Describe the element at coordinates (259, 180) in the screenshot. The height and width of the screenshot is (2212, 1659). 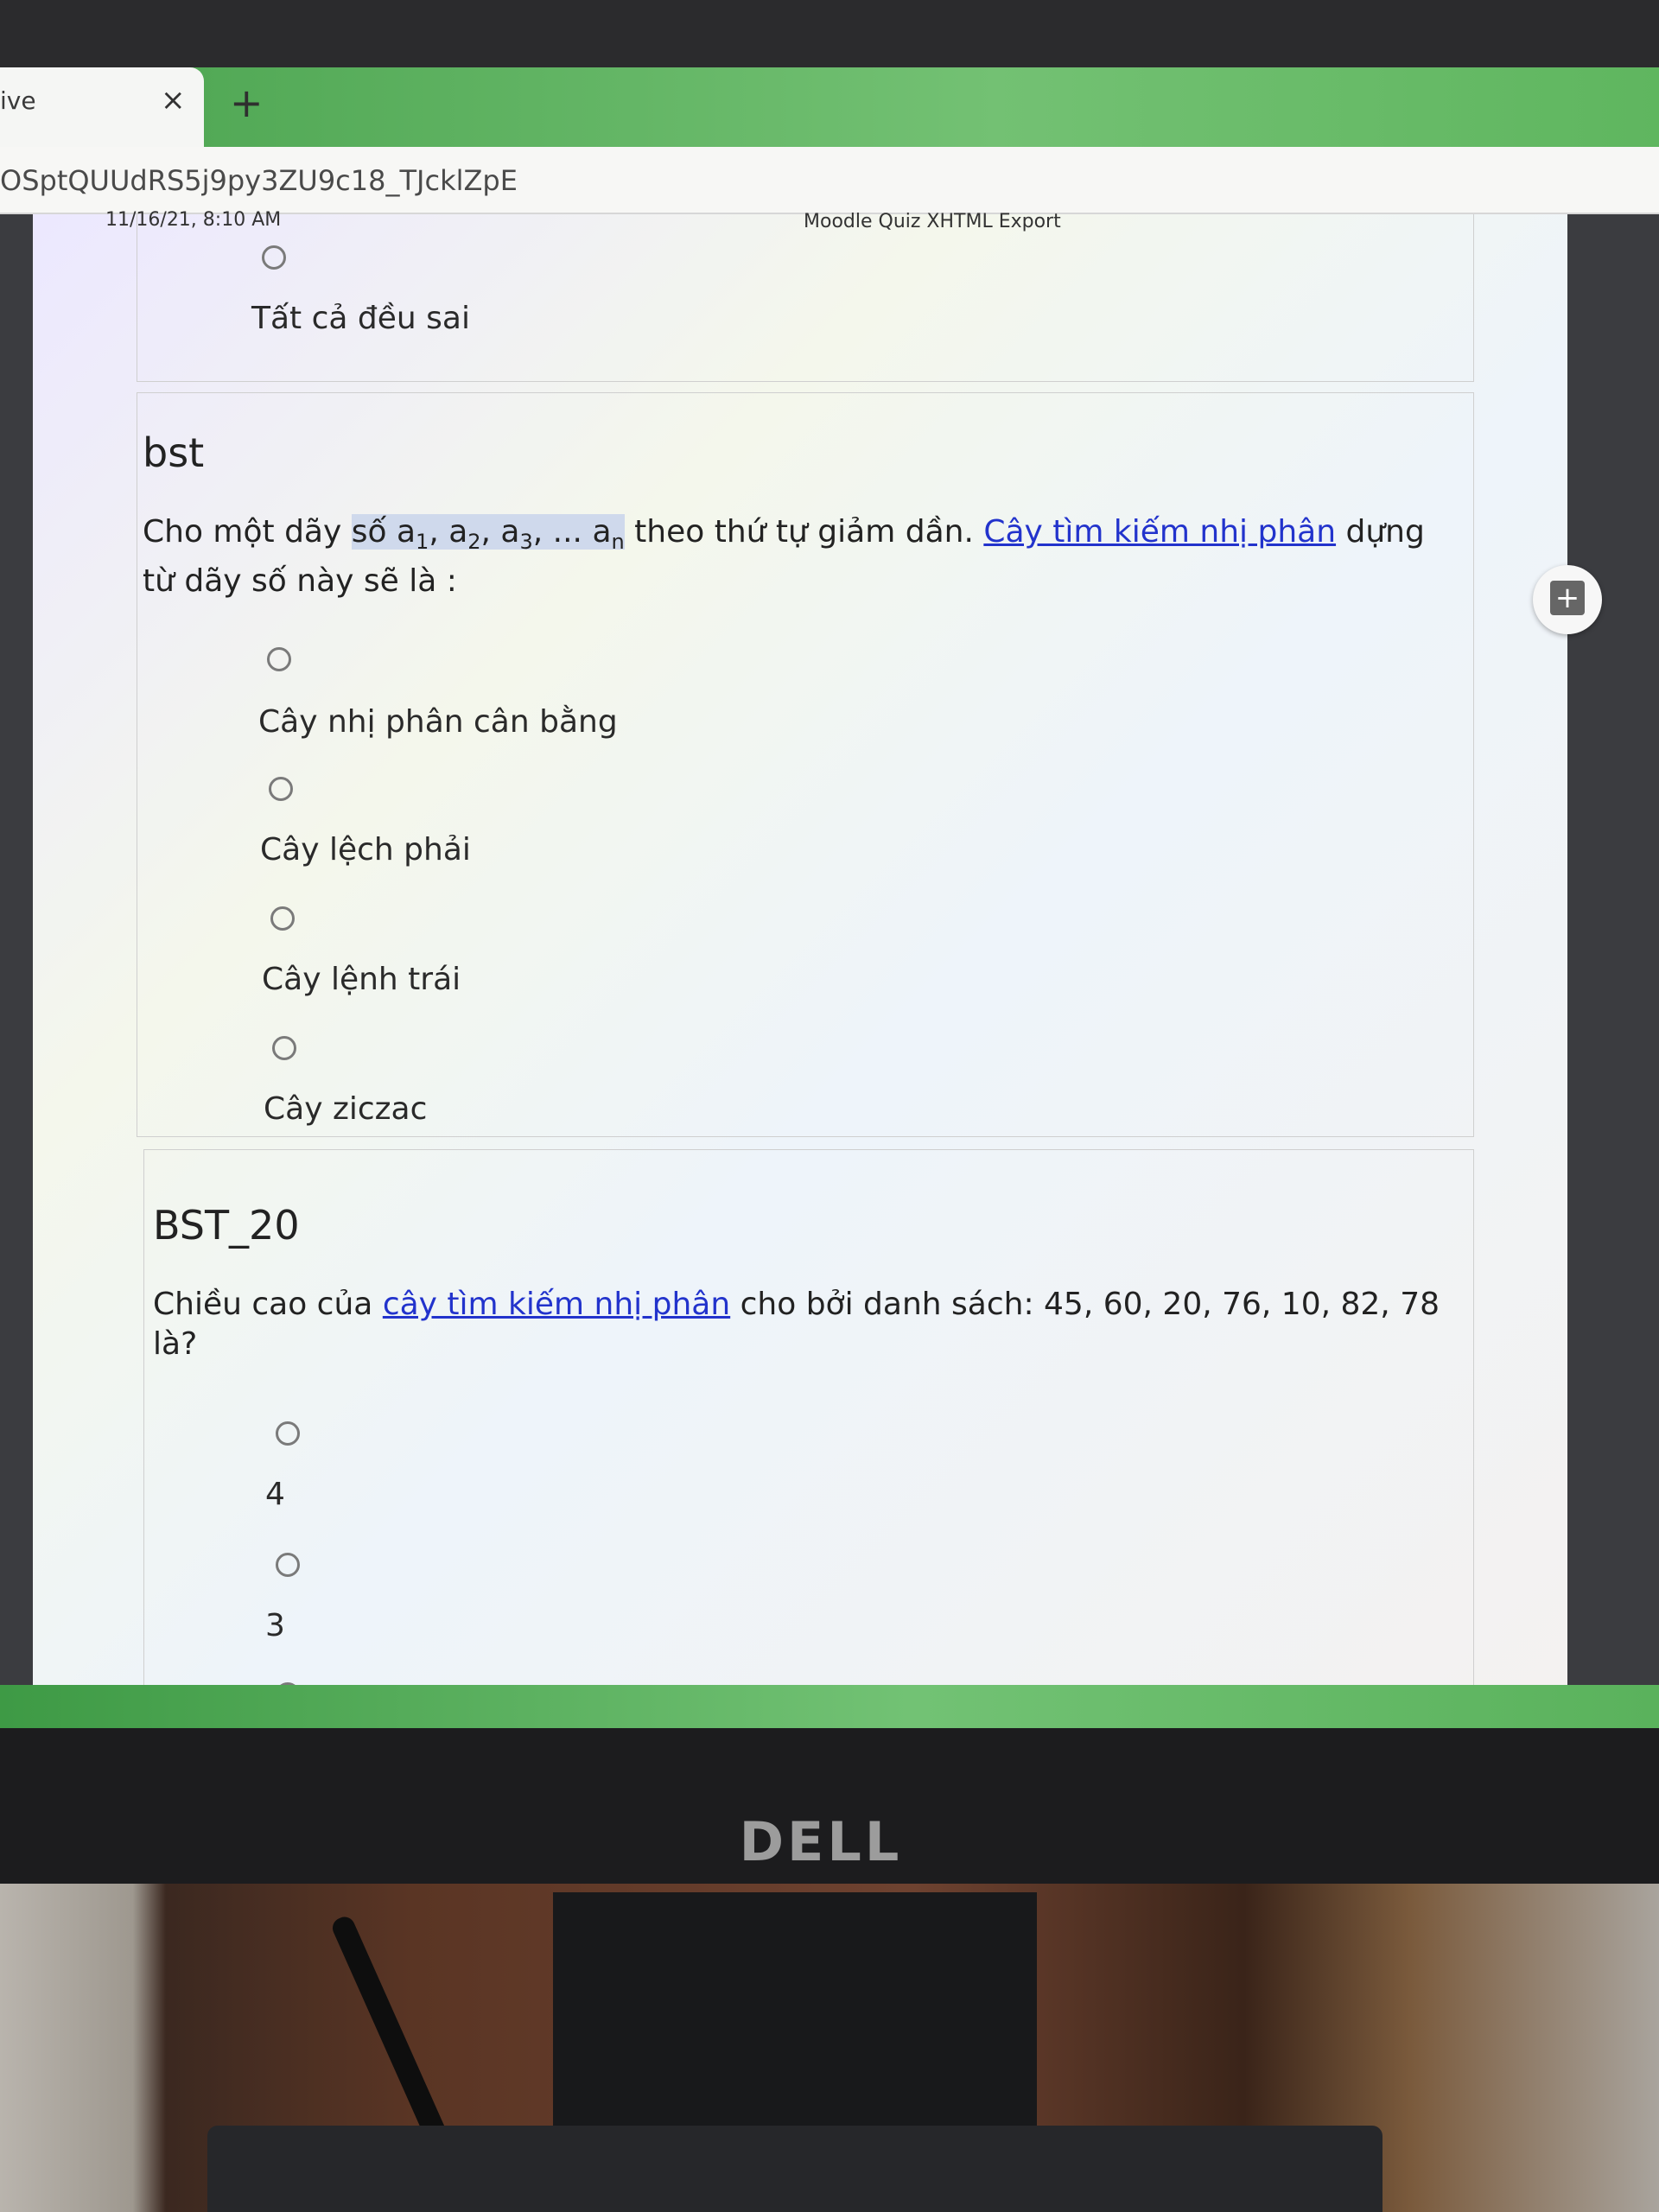
I see `url-text: OSptQUUdRS5j9py3ZU9c18_TJcklZpE` at that location.